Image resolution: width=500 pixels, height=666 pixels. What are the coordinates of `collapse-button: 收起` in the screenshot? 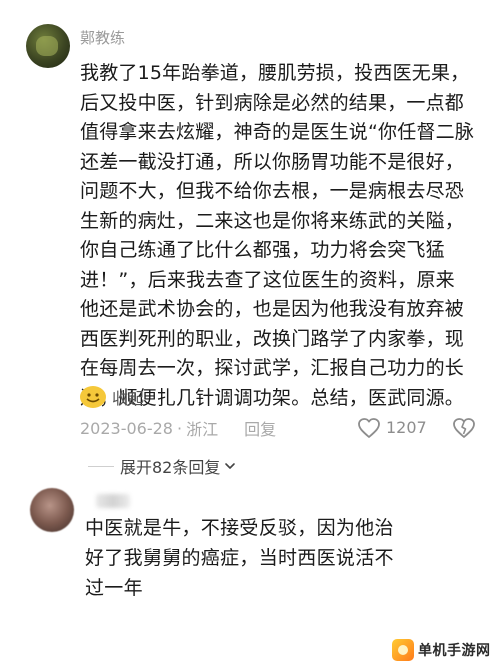 It's located at (112, 397).